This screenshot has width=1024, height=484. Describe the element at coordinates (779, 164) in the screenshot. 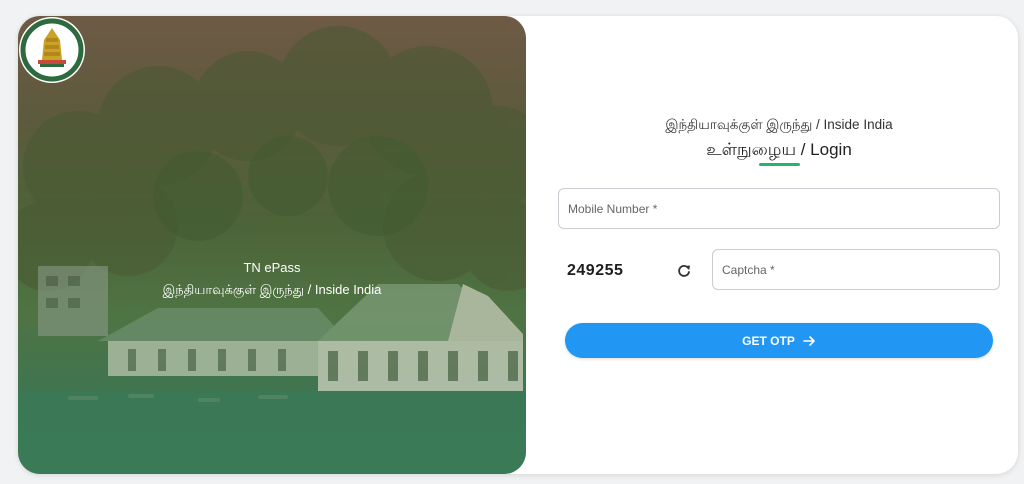

I see `heading-underline` at that location.